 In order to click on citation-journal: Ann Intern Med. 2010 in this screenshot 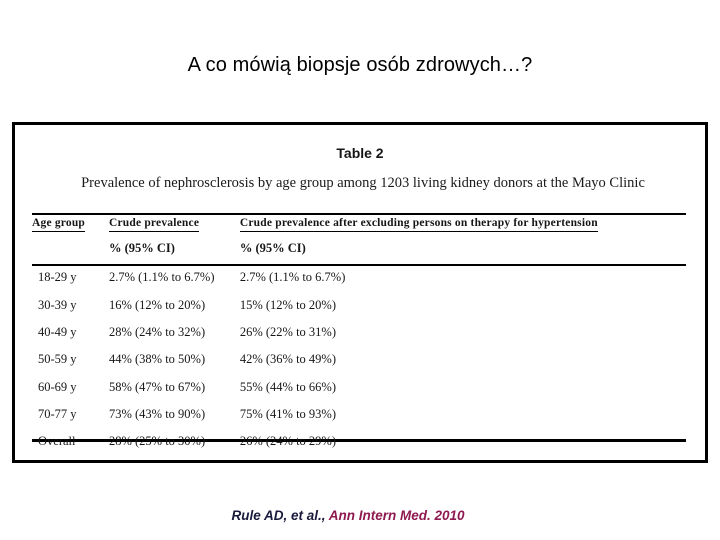, I will do `click(396, 515)`.